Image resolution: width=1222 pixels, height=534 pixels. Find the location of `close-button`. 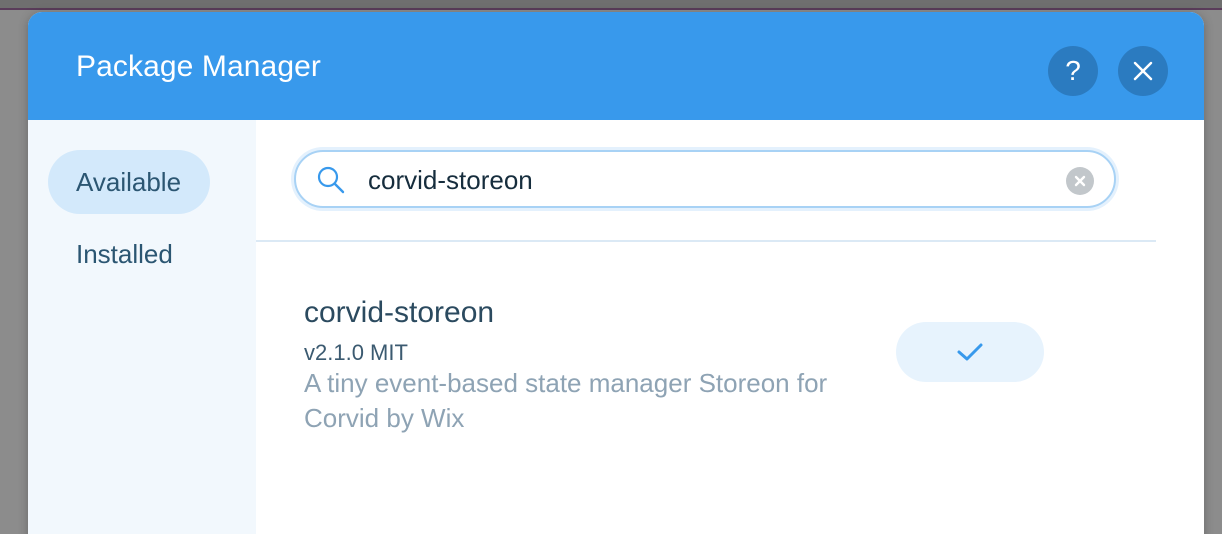

close-button is located at coordinates (1143, 71).